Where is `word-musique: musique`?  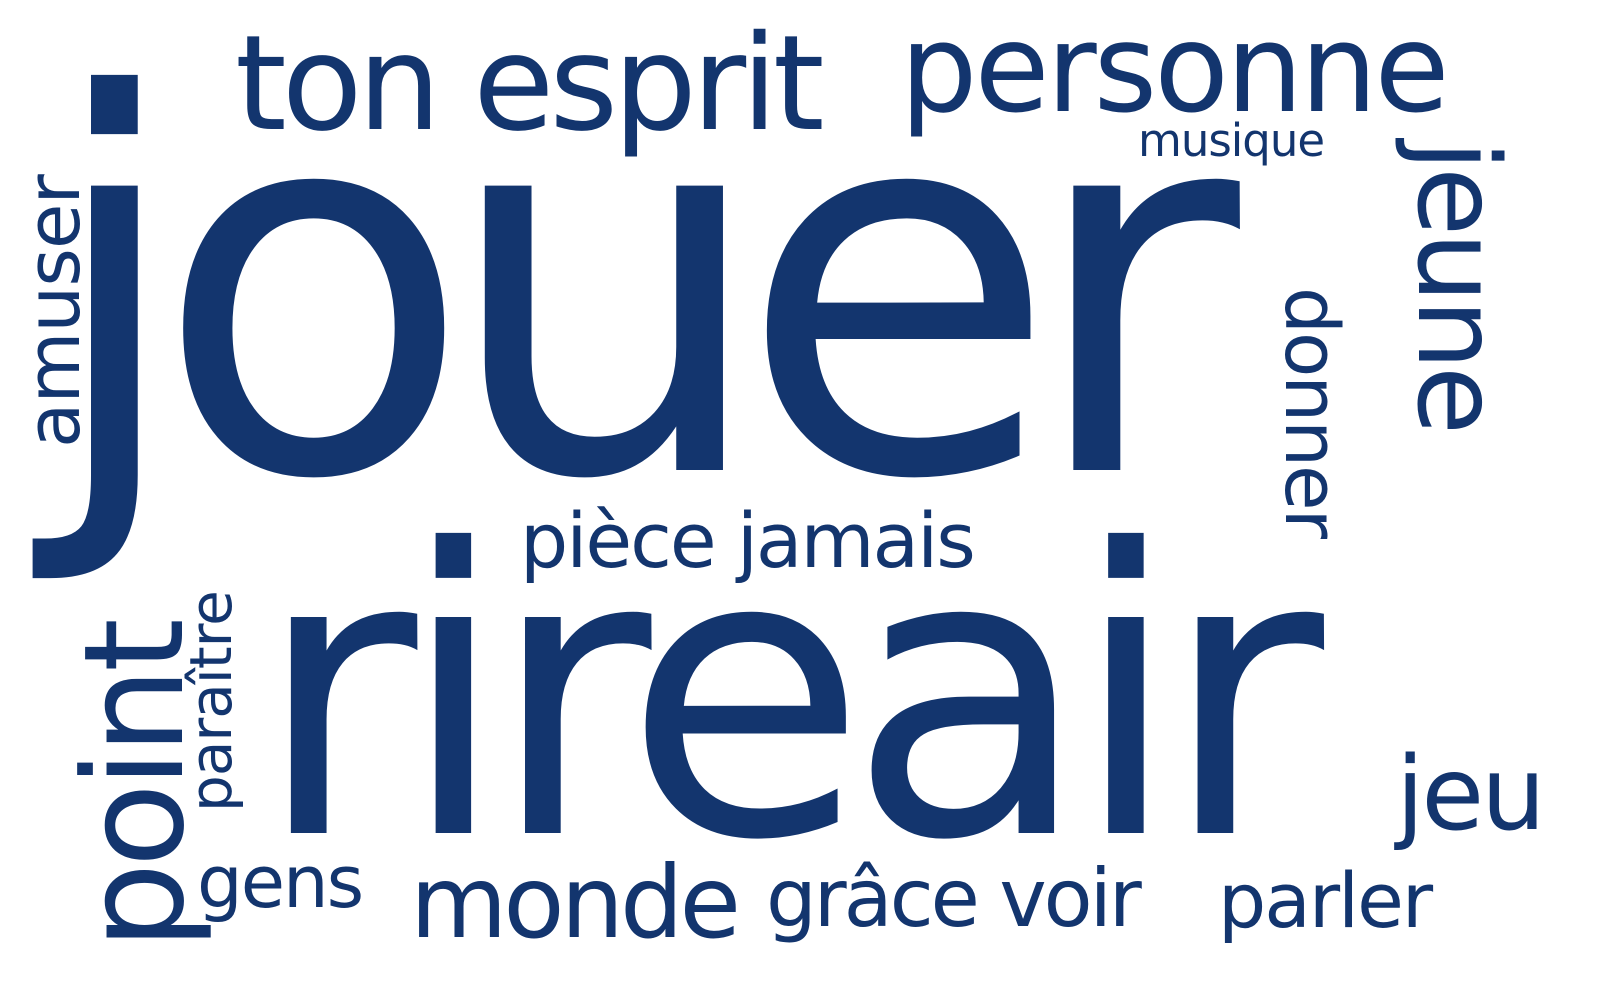
word-musique: musique is located at coordinates (1231, 140).